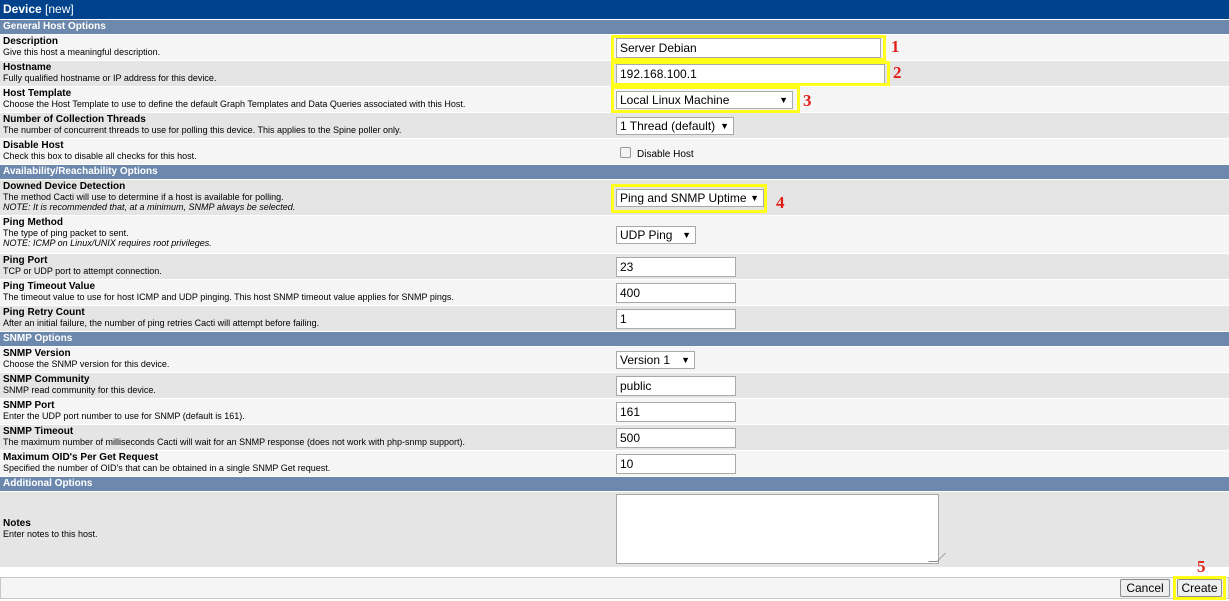 This screenshot has height=601, width=1229. What do you see at coordinates (59, 9) in the screenshot?
I see `window-subtitle: [new]` at bounding box center [59, 9].